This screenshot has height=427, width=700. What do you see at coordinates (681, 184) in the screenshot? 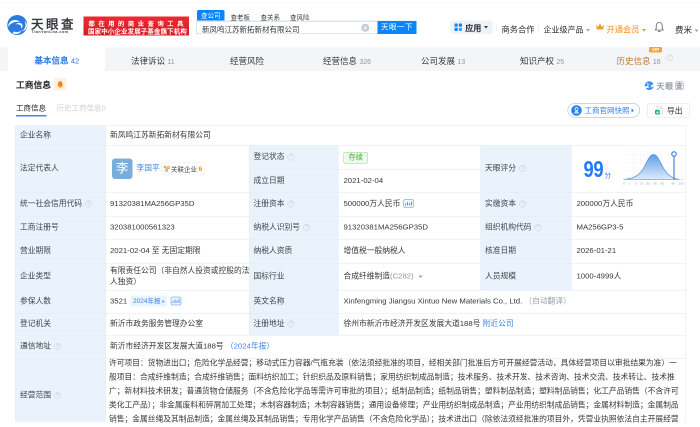
I see `svg-text: 100` at bounding box center [681, 184].